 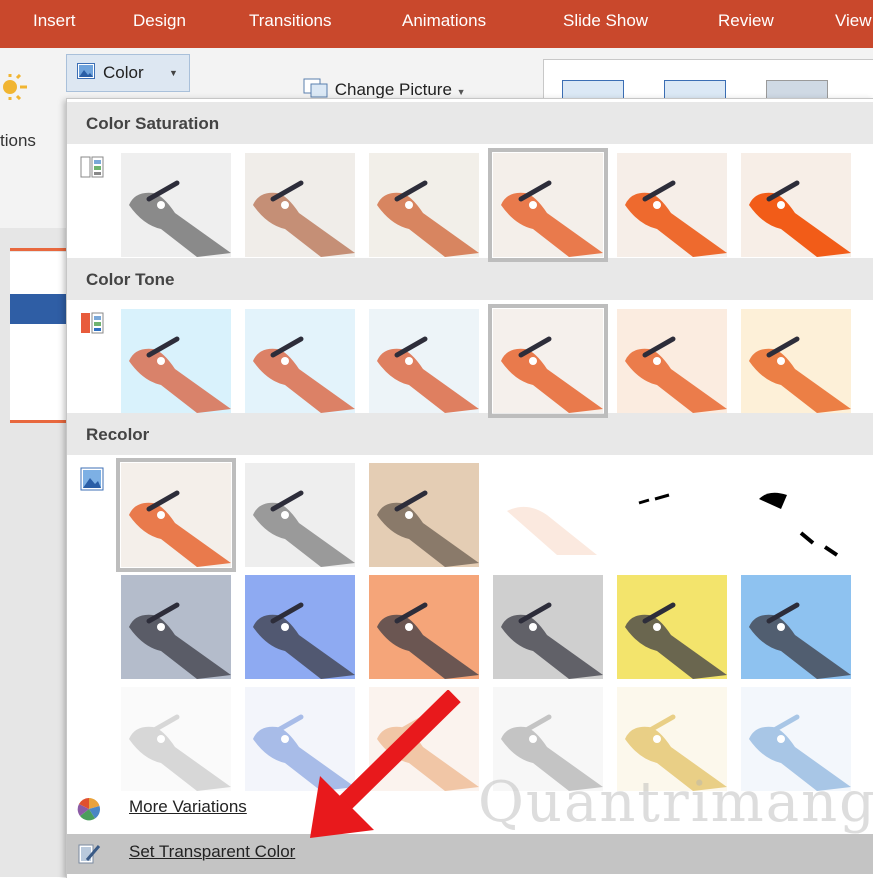 What do you see at coordinates (470, 123) in the screenshot?
I see `color-saturation-header: Color Saturation` at bounding box center [470, 123].